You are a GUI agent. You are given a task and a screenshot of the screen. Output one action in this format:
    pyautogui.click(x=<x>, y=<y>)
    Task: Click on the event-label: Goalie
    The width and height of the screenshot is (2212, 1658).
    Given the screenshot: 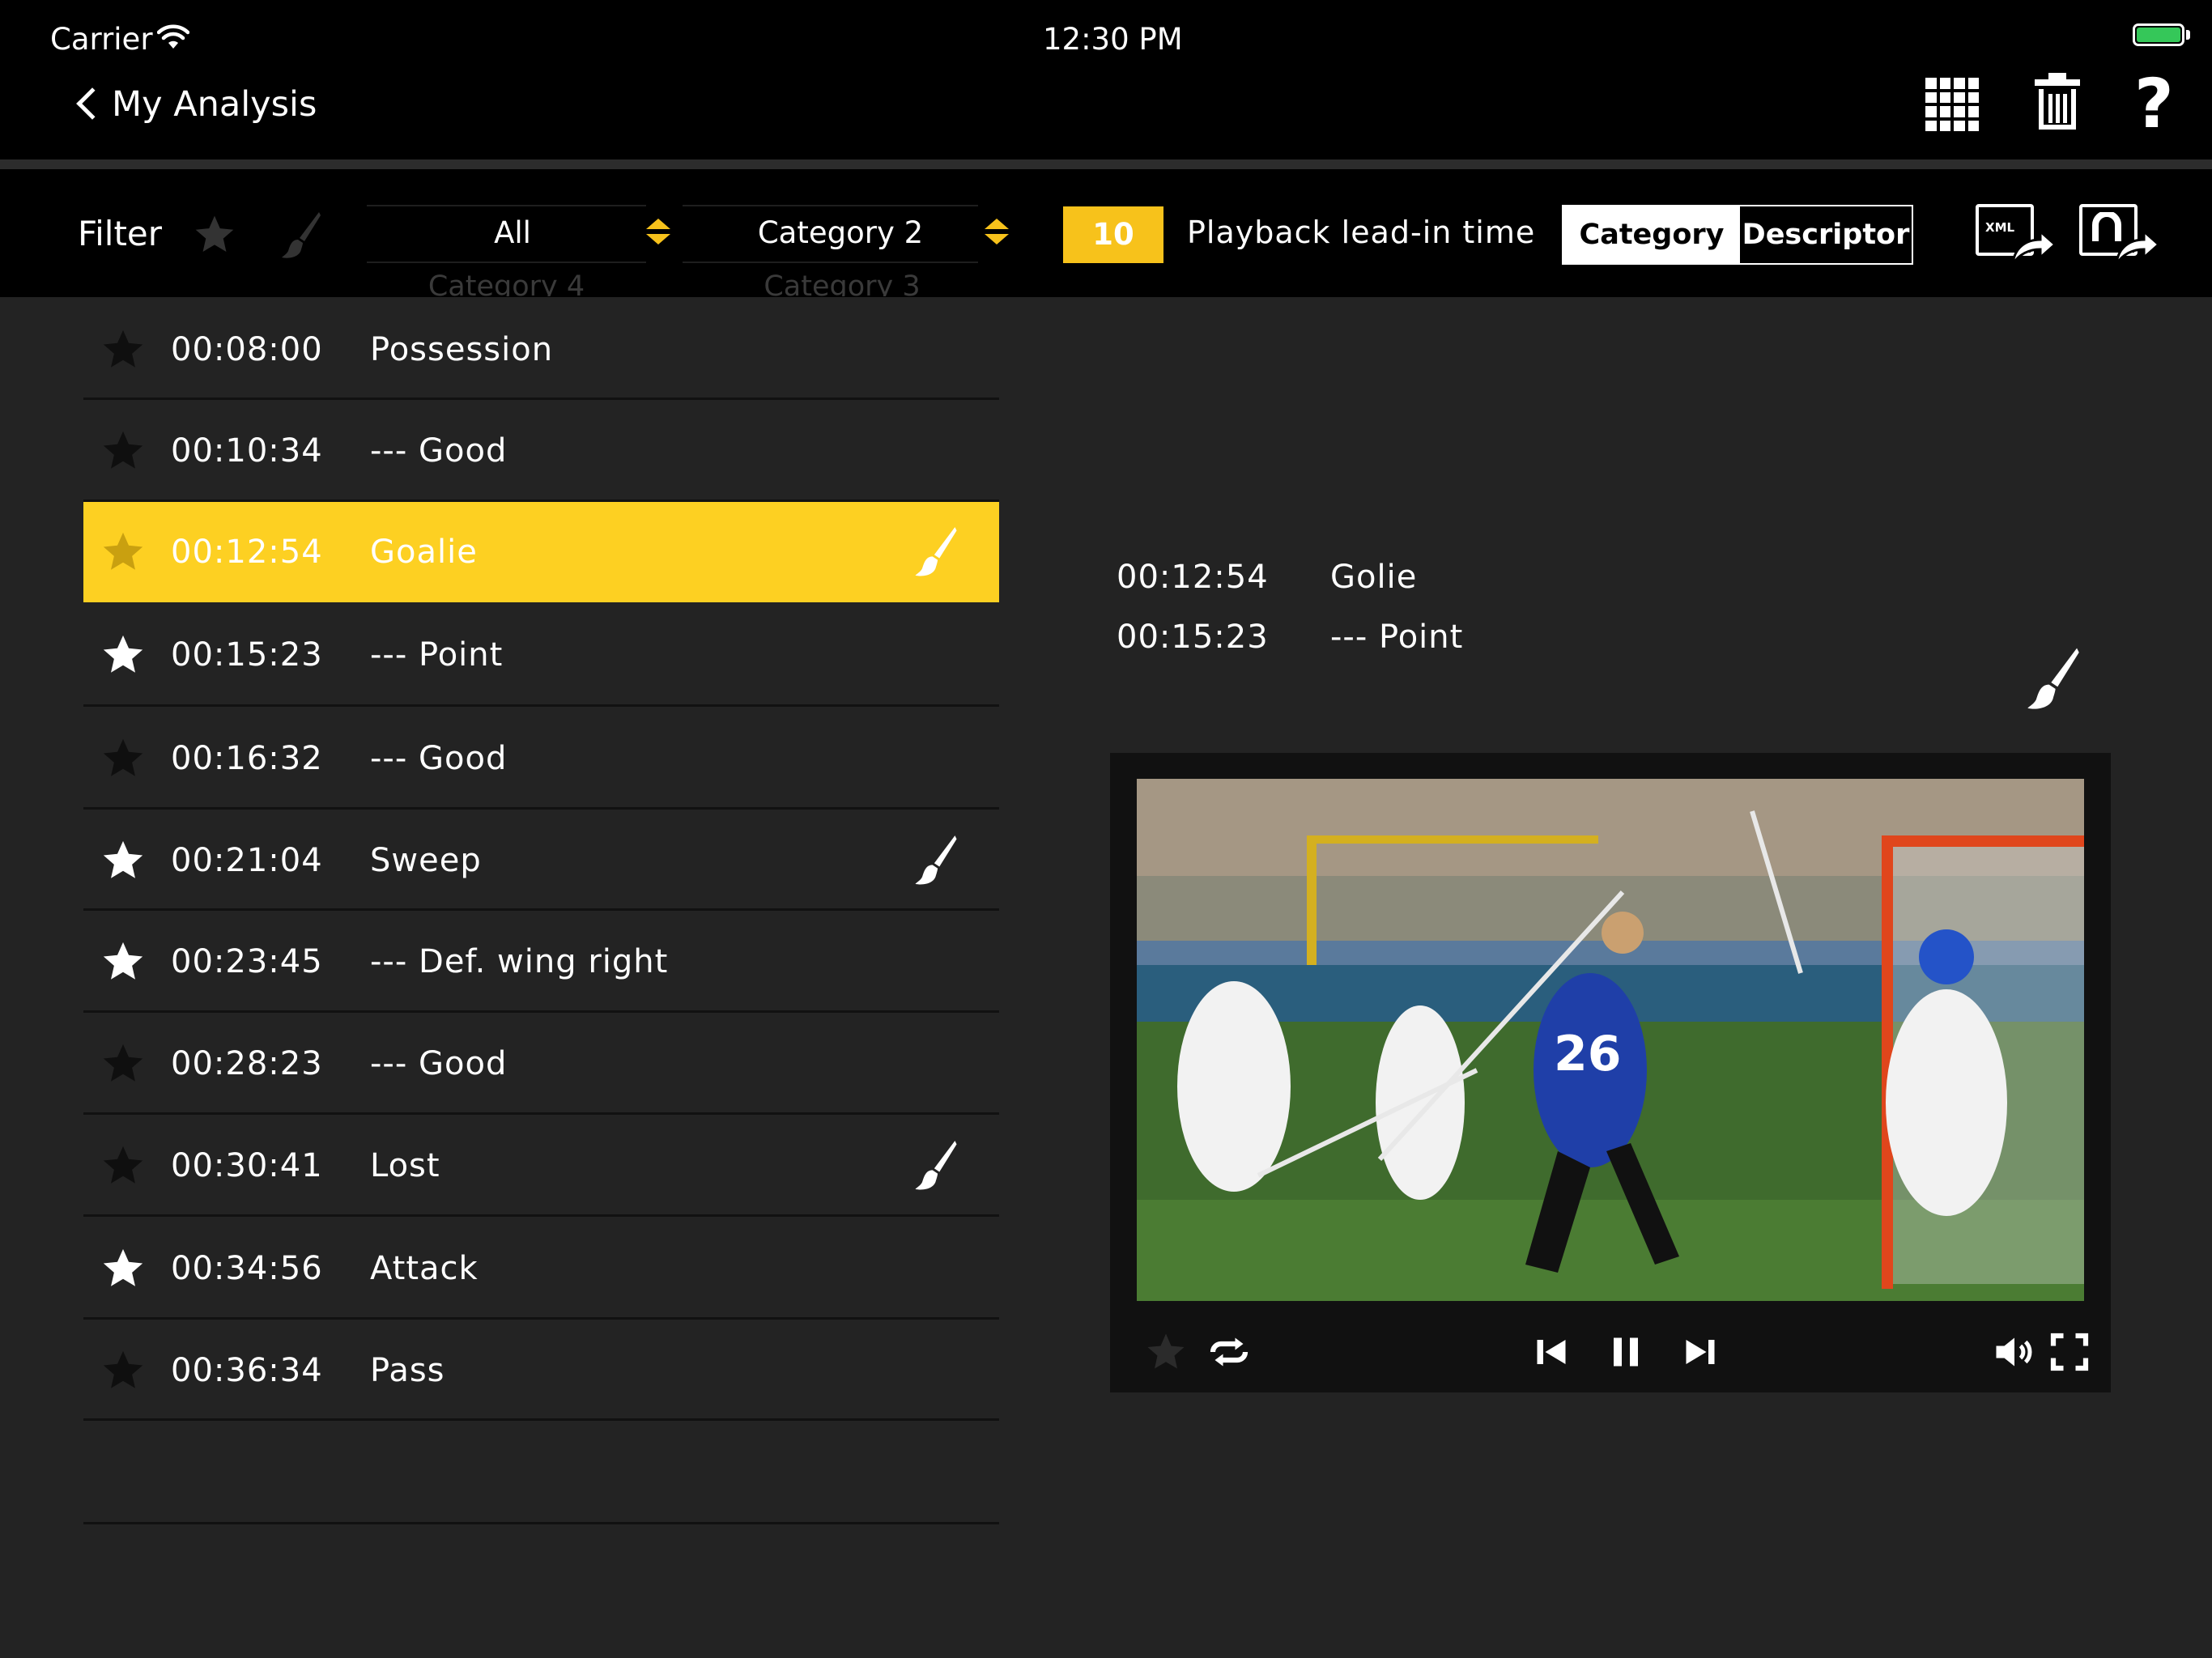 What is the action you would take?
    pyautogui.click(x=424, y=552)
    